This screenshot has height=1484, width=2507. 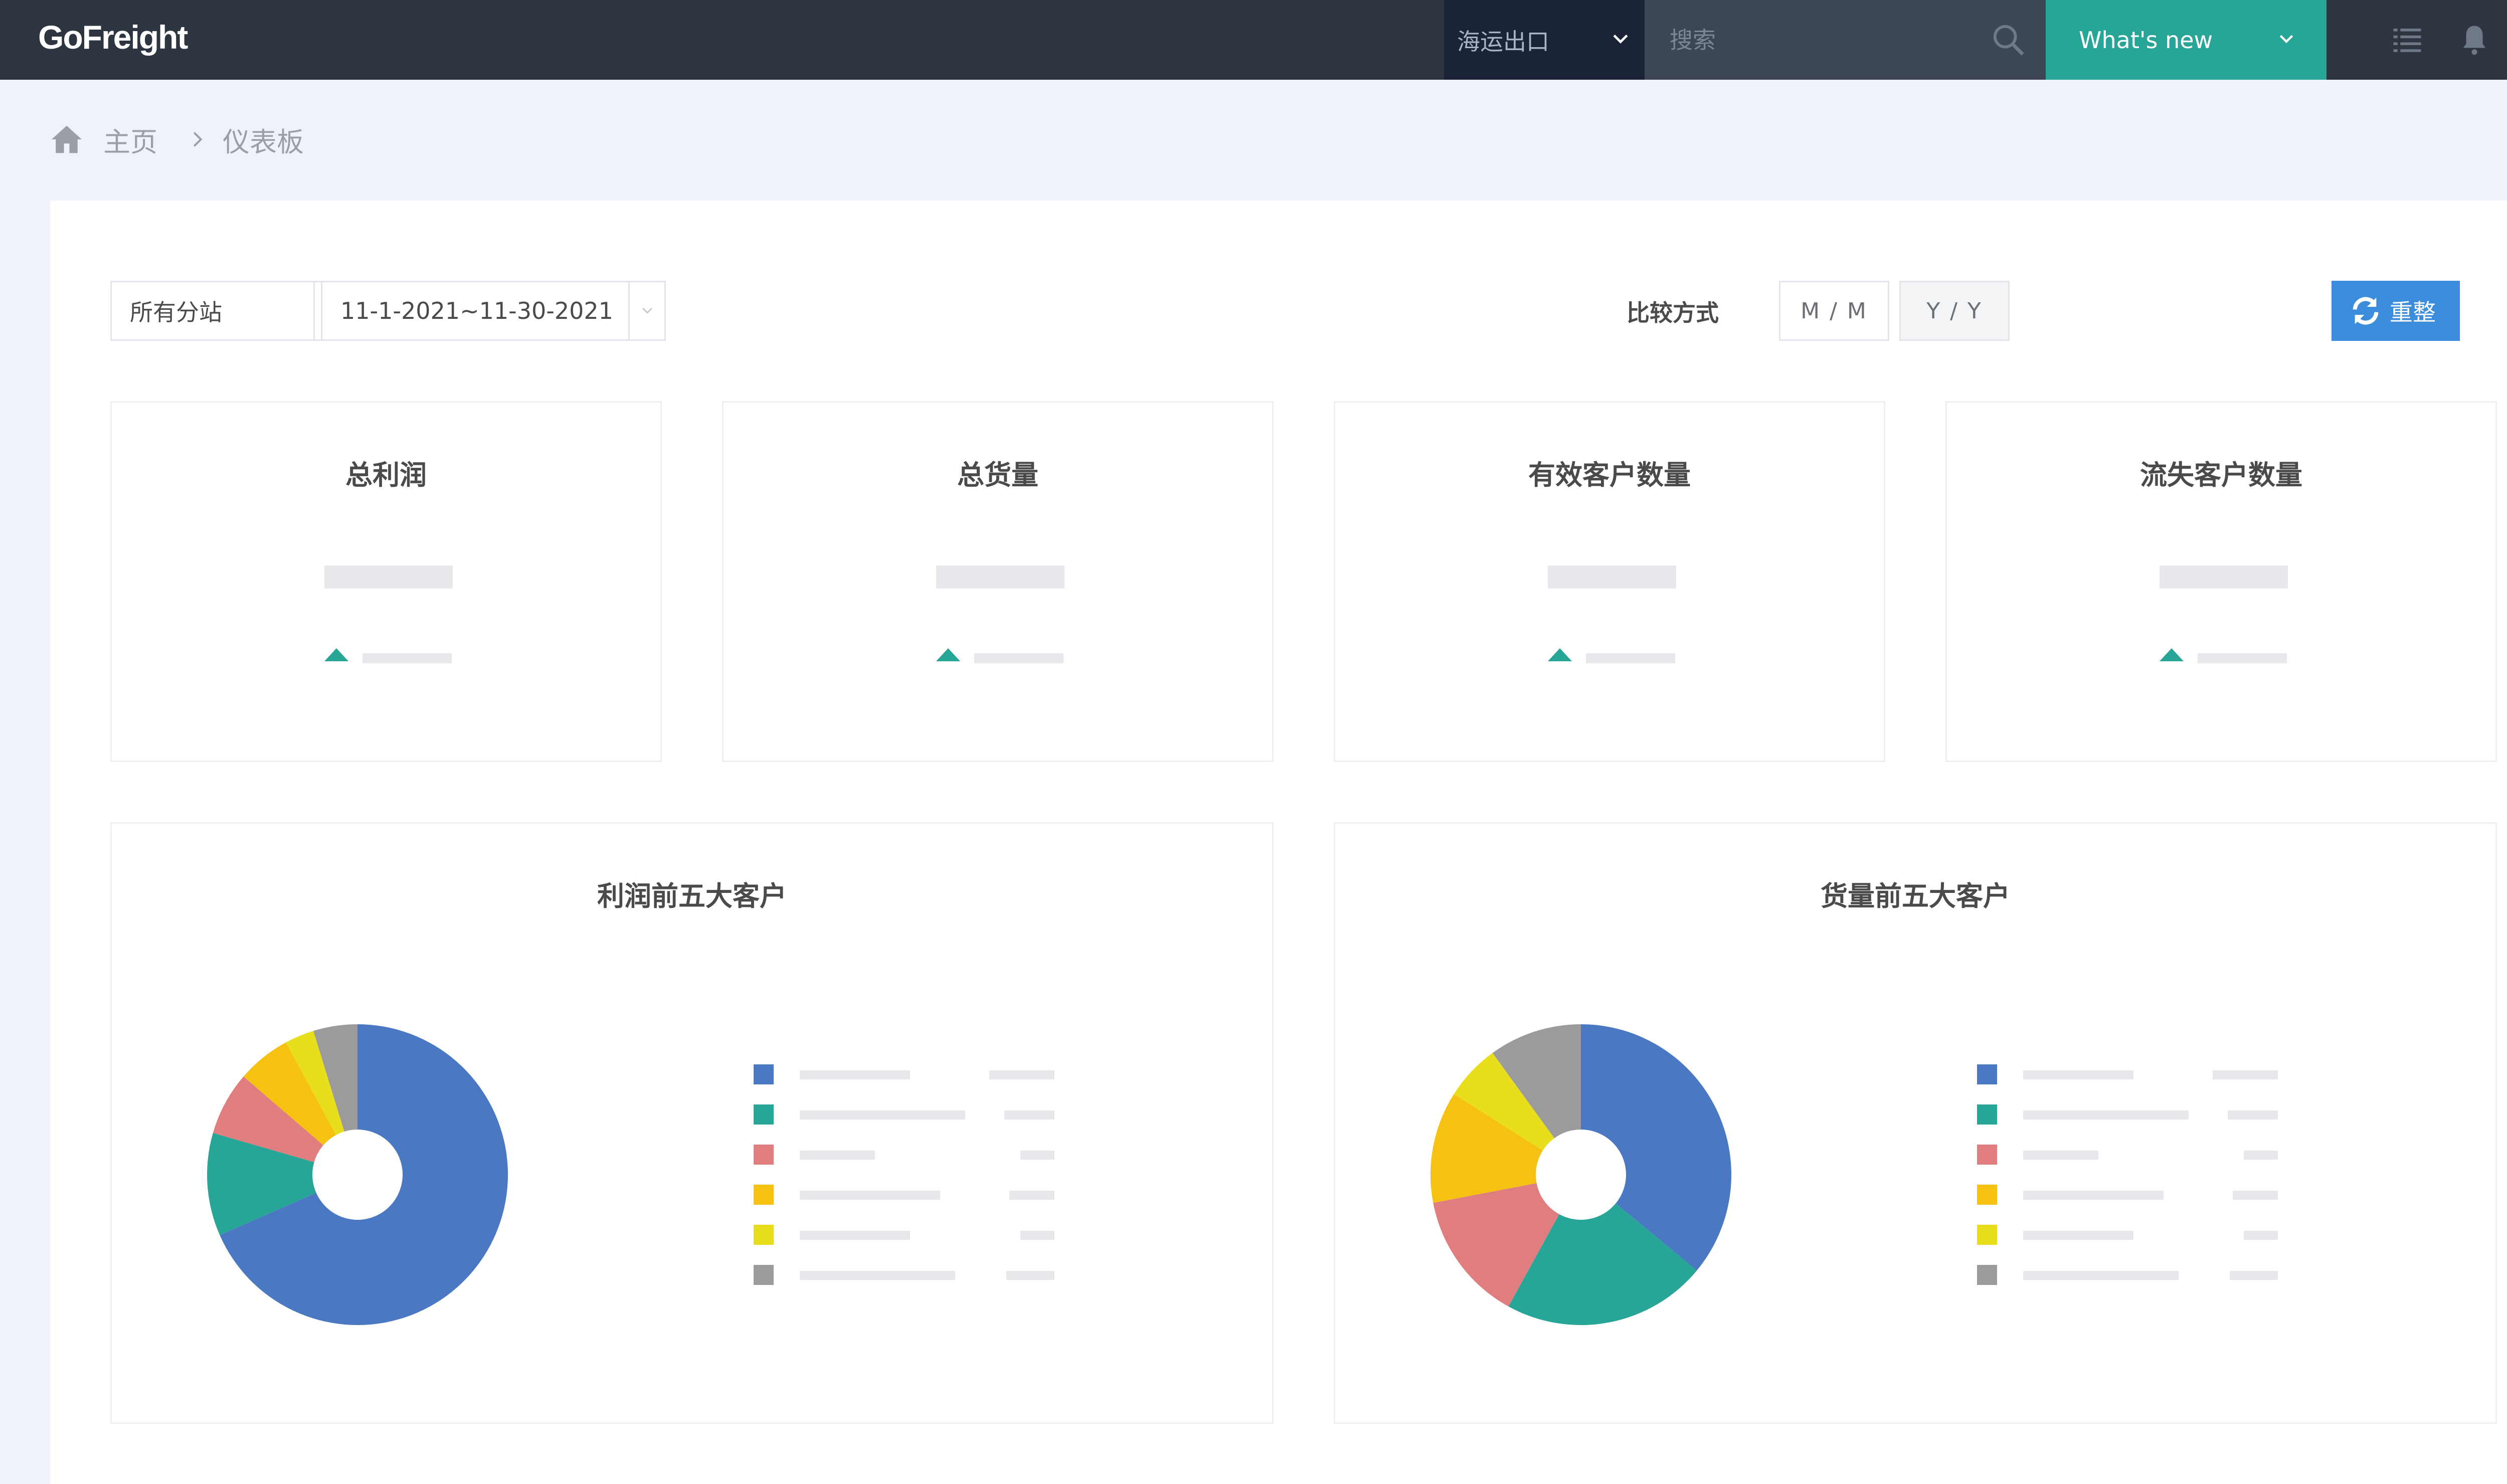 I want to click on branch-select-value: 所有分站, so click(x=176, y=312).